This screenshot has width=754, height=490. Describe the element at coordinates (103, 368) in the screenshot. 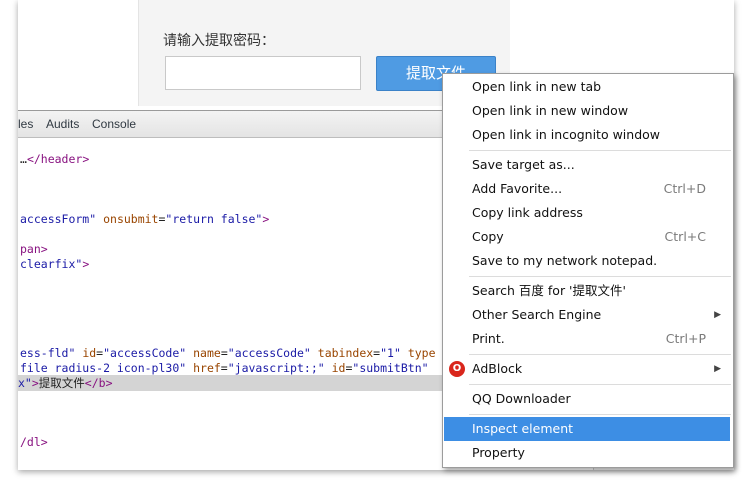

I see `code-token: file radius-2 icon-pl30"` at that location.